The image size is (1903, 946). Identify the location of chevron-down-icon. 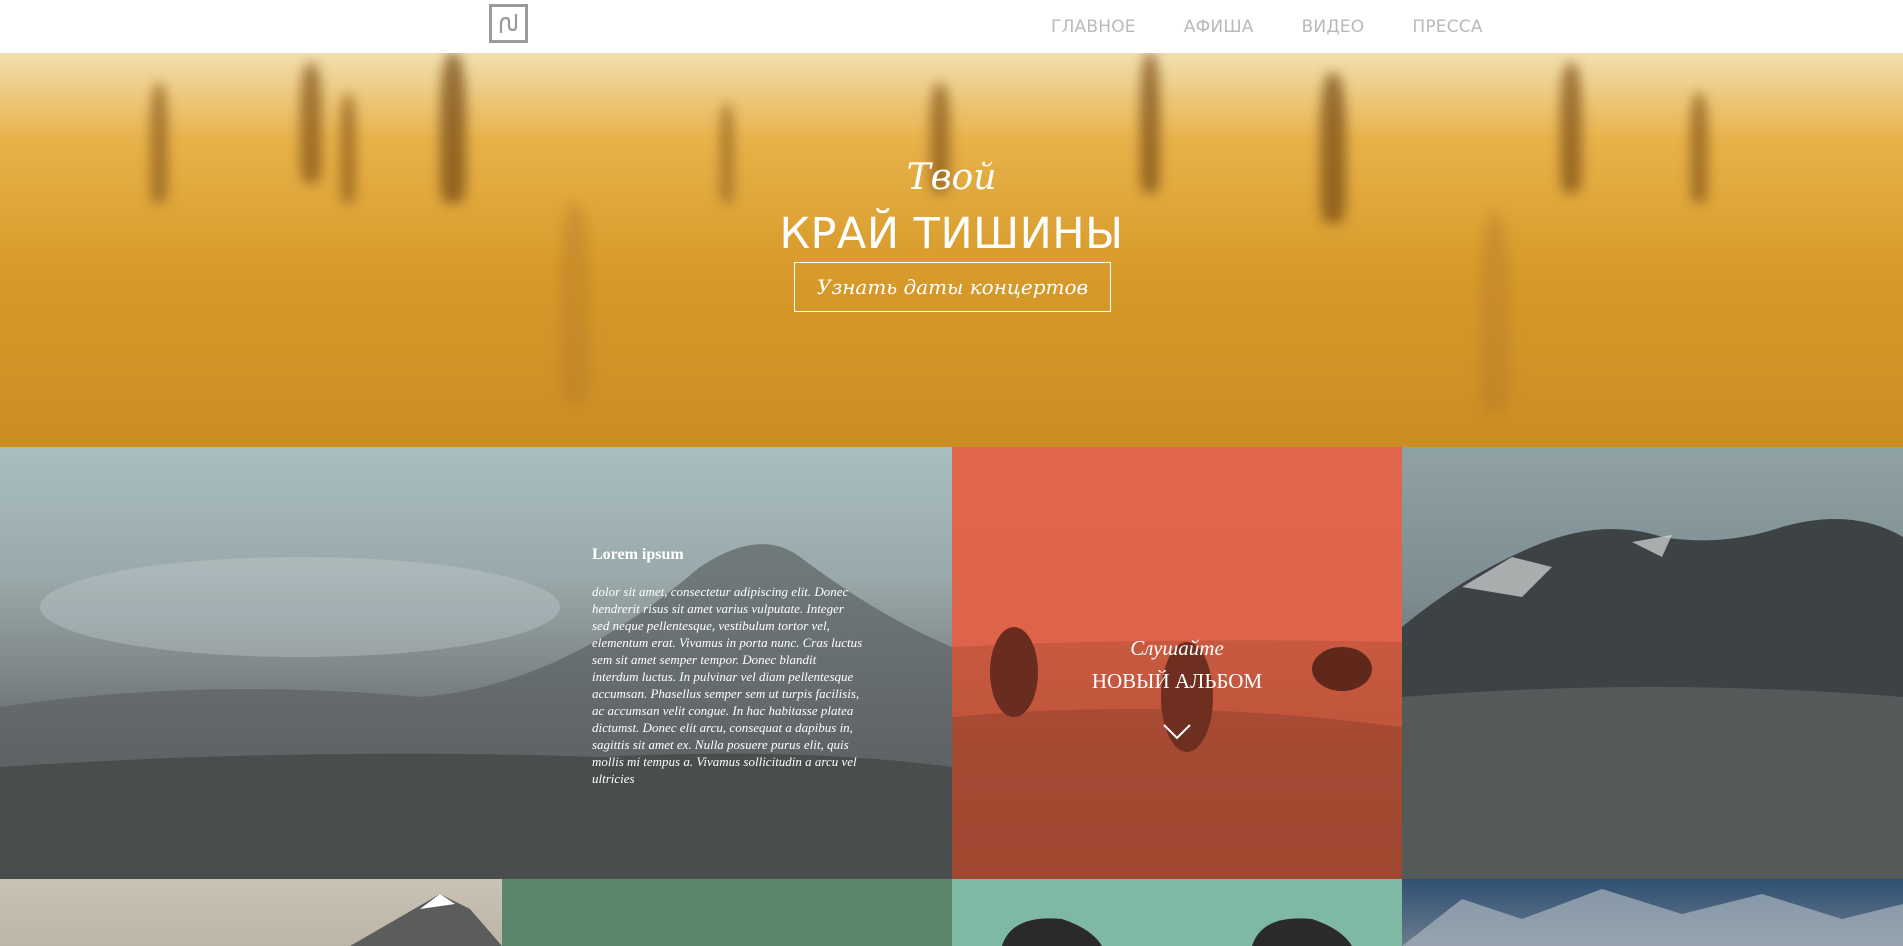
(1177, 732).